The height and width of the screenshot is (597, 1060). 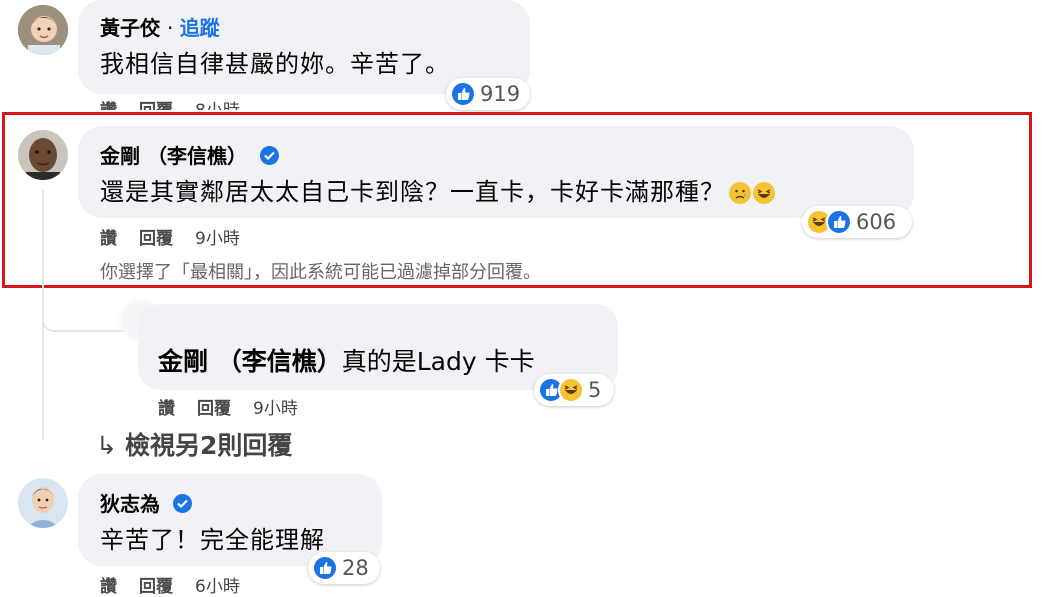 I want to click on comment-author: 金剛 （李信樵）, so click(x=189, y=154).